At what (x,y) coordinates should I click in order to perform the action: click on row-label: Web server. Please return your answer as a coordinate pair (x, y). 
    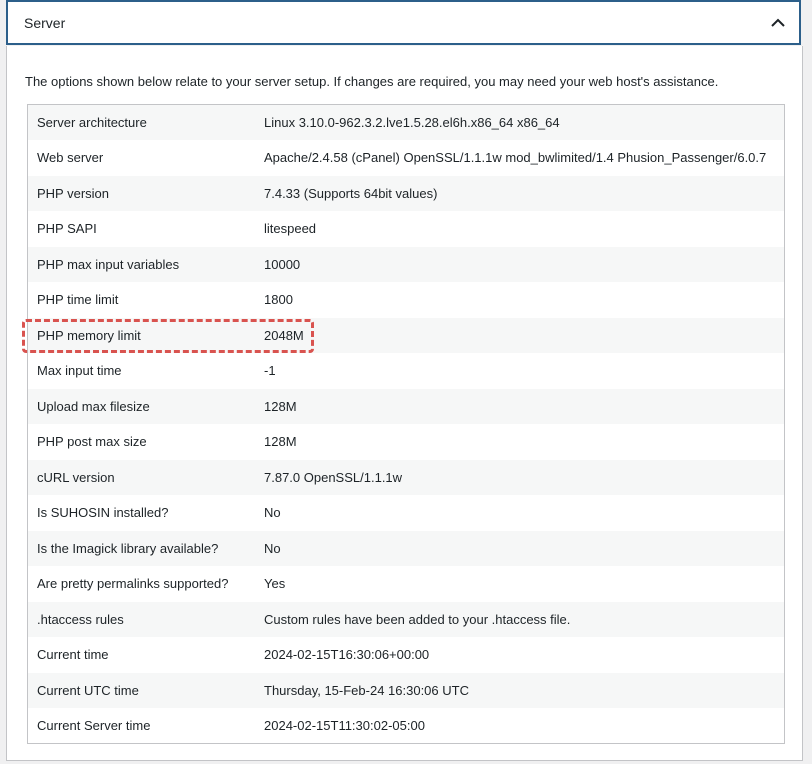
    Looking at the image, I should click on (70, 158).